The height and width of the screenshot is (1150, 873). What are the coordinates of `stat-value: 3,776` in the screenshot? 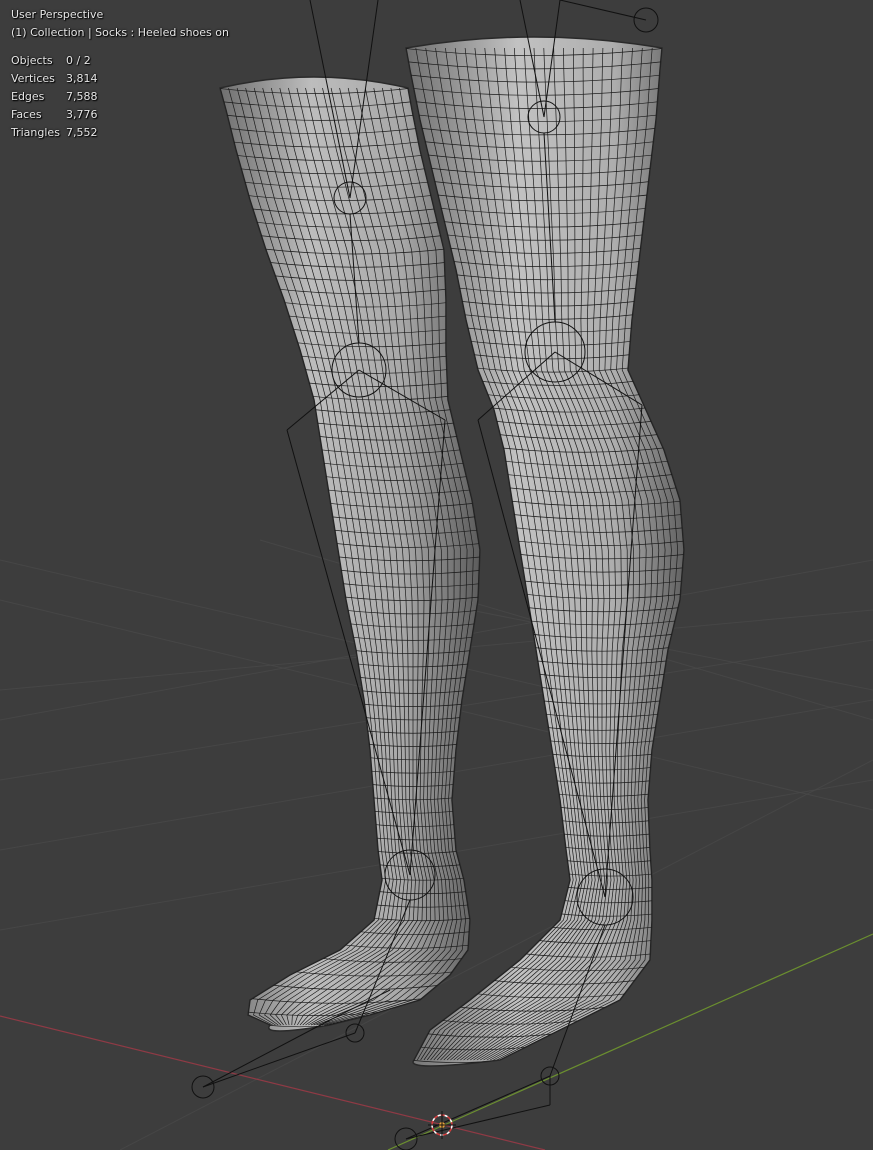 It's located at (82, 114).